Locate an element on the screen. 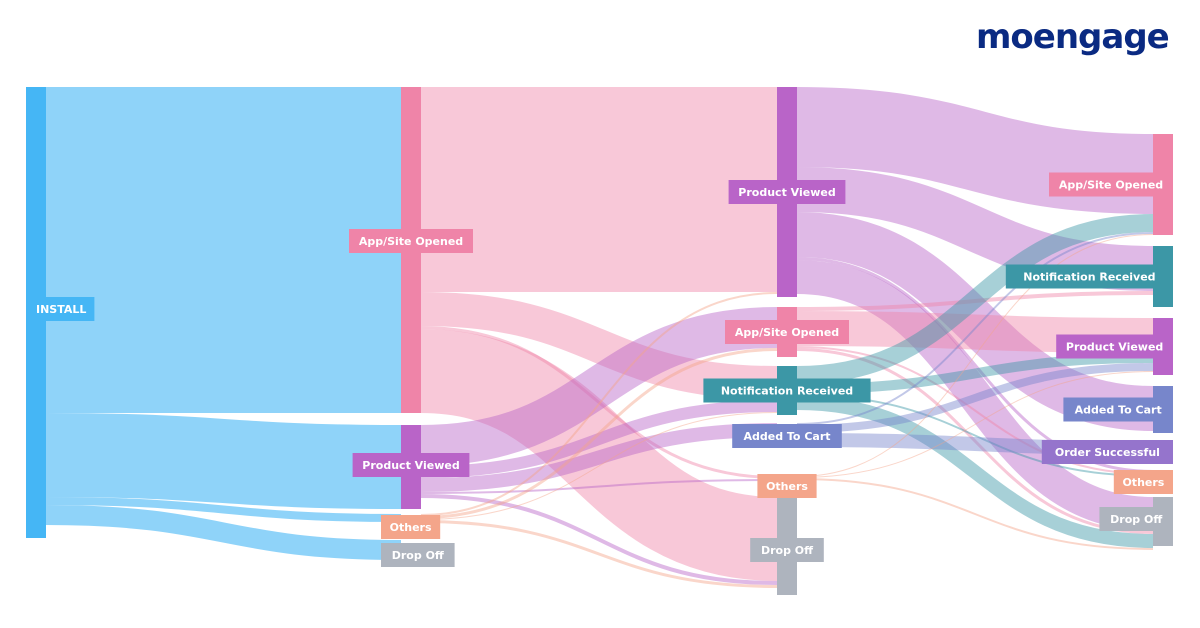 This screenshot has width=1200, height=628. label-text-c2_cart: Added To Cart is located at coordinates (786, 436).